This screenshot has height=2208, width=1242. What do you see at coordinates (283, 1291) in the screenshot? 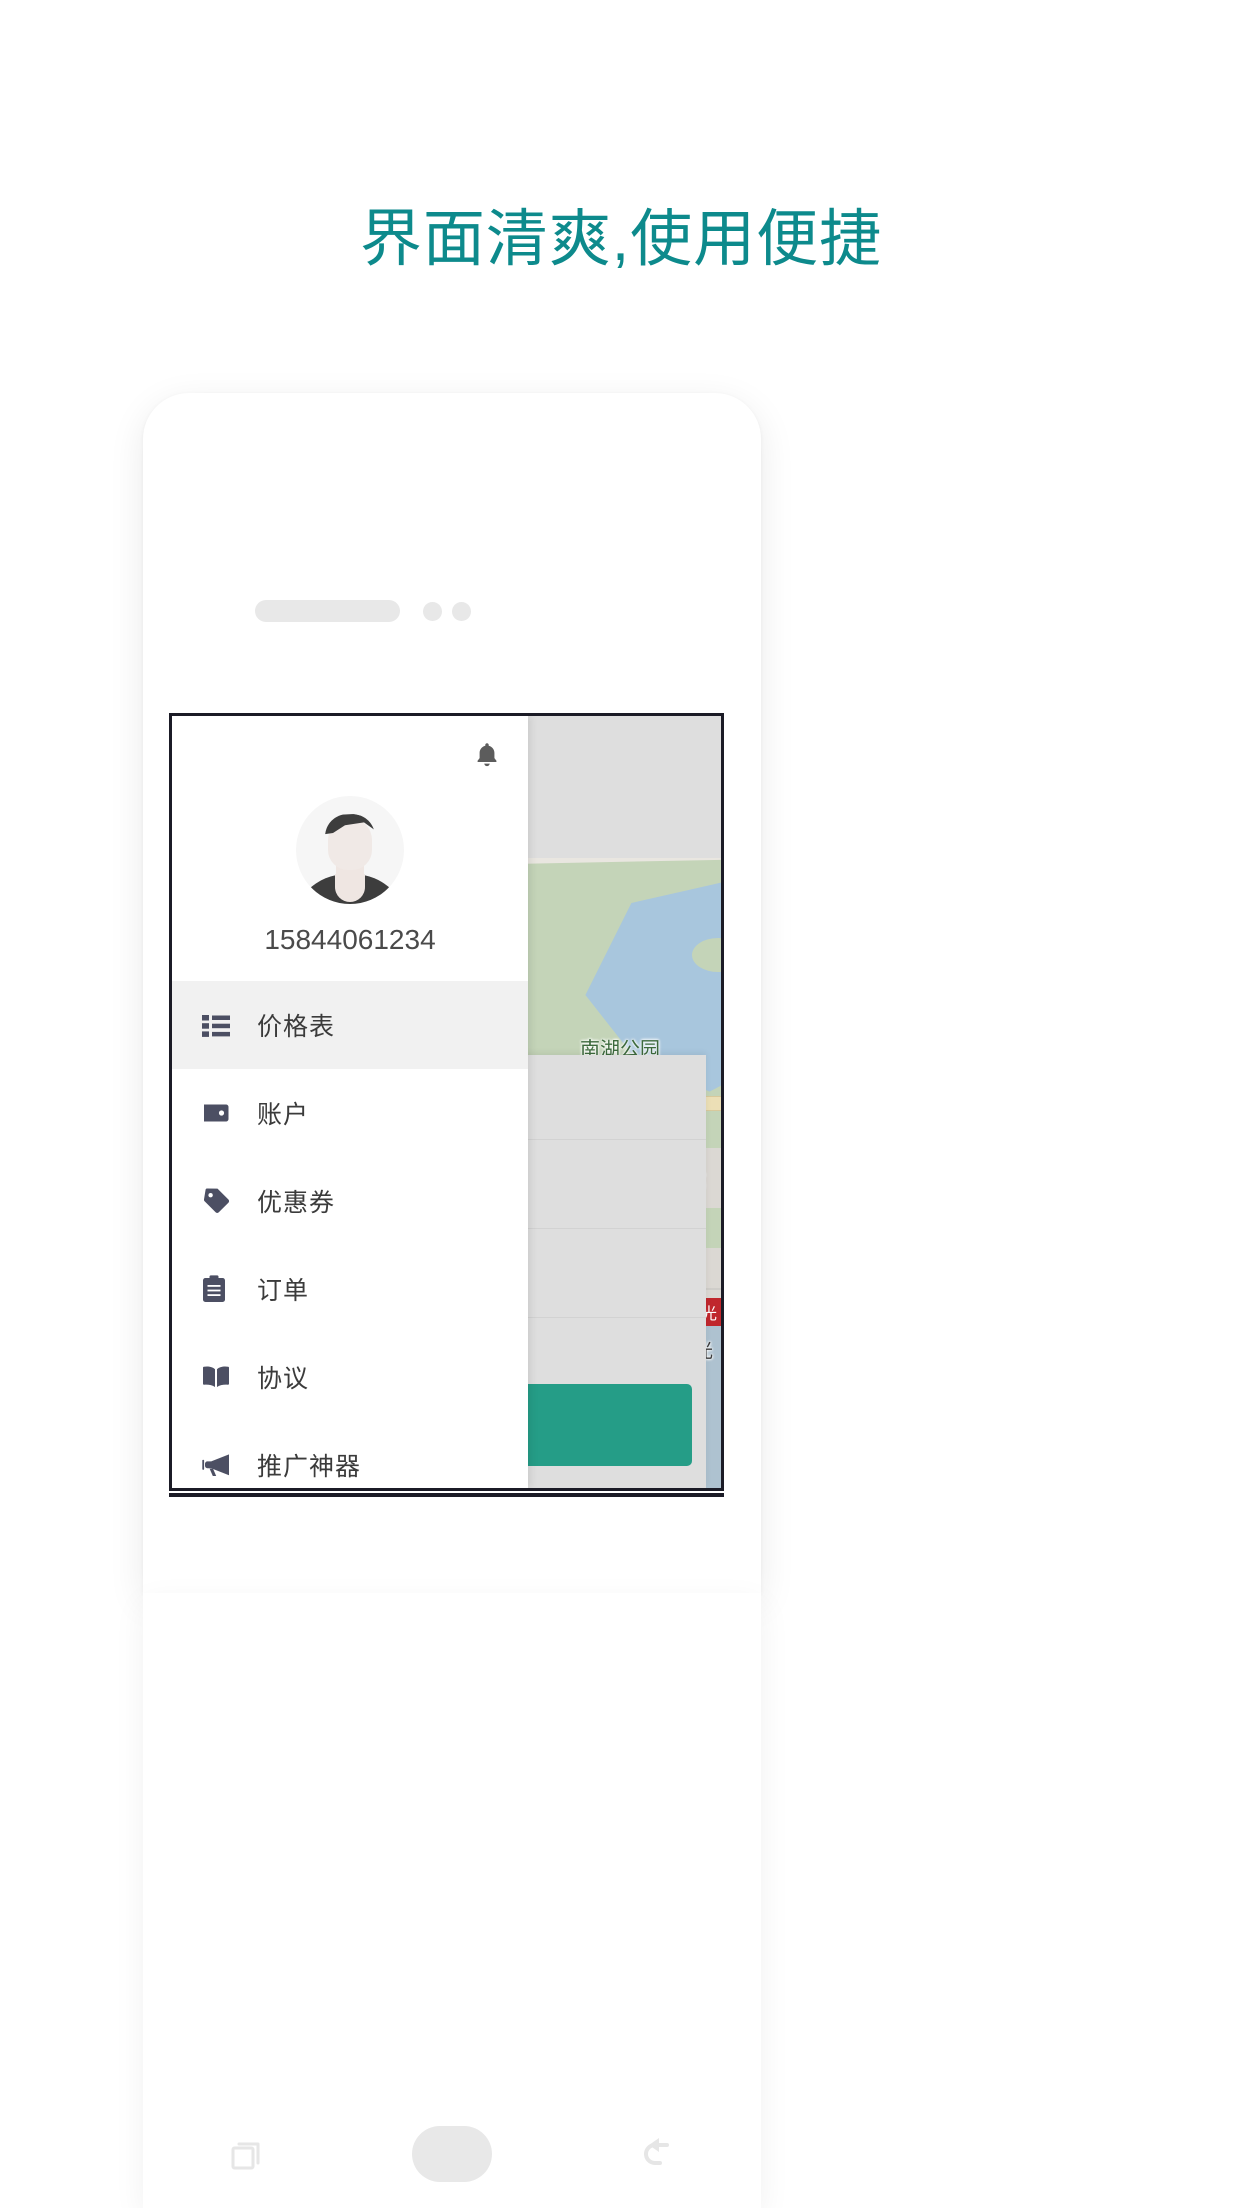
I see `menu-item-label: 订单` at bounding box center [283, 1291].